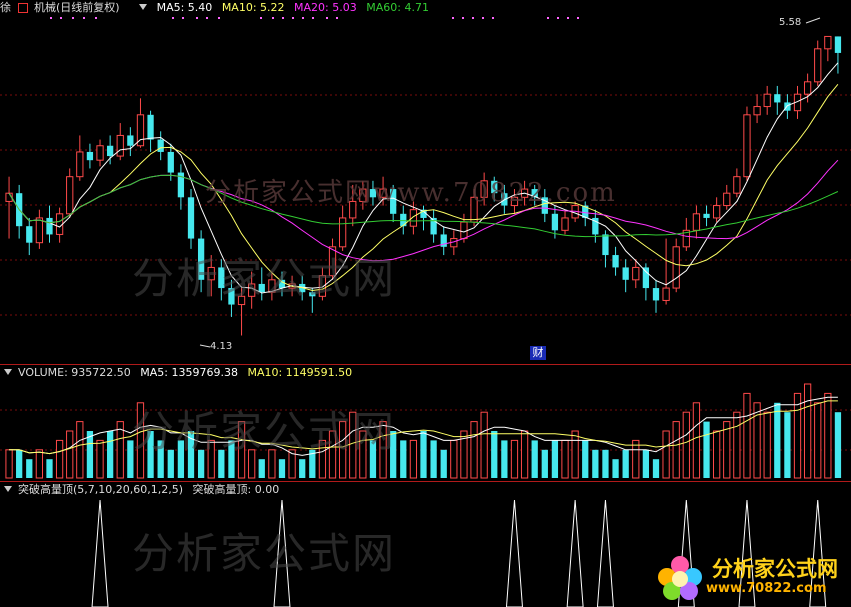 This screenshot has height=607, width=851. Describe the element at coordinates (538, 353) in the screenshot. I see `financial-event-badge: 财` at that location.